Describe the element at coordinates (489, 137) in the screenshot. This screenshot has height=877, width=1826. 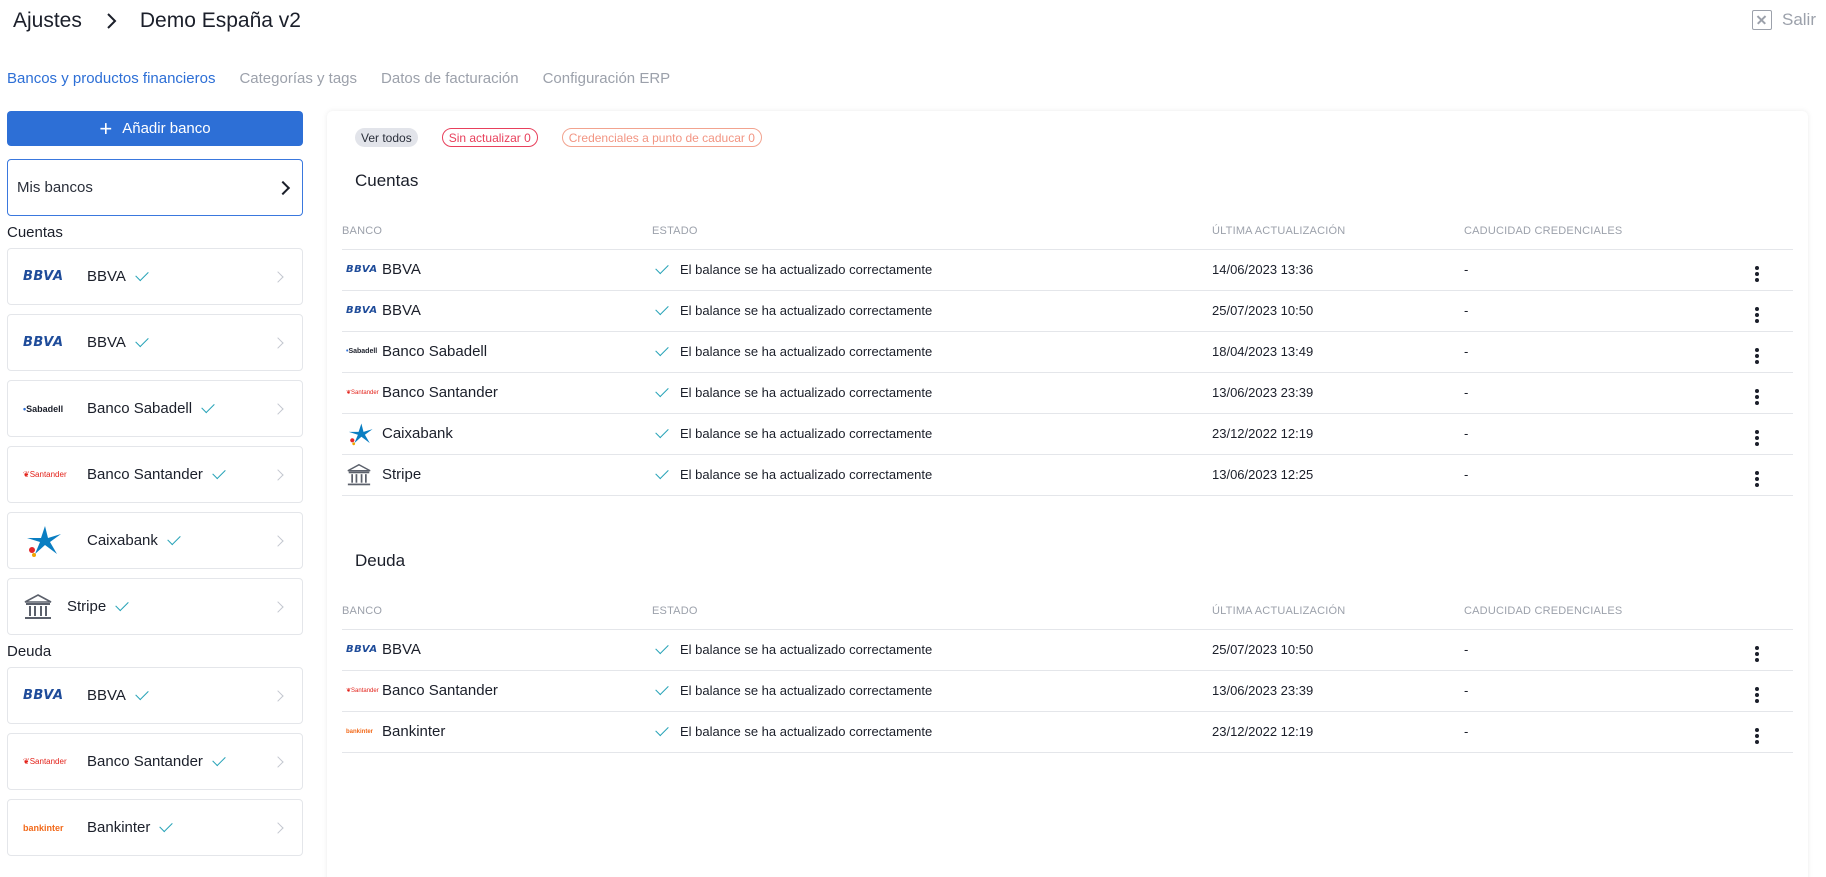
I see `filter-not-updated: Sin actualizar 0` at that location.